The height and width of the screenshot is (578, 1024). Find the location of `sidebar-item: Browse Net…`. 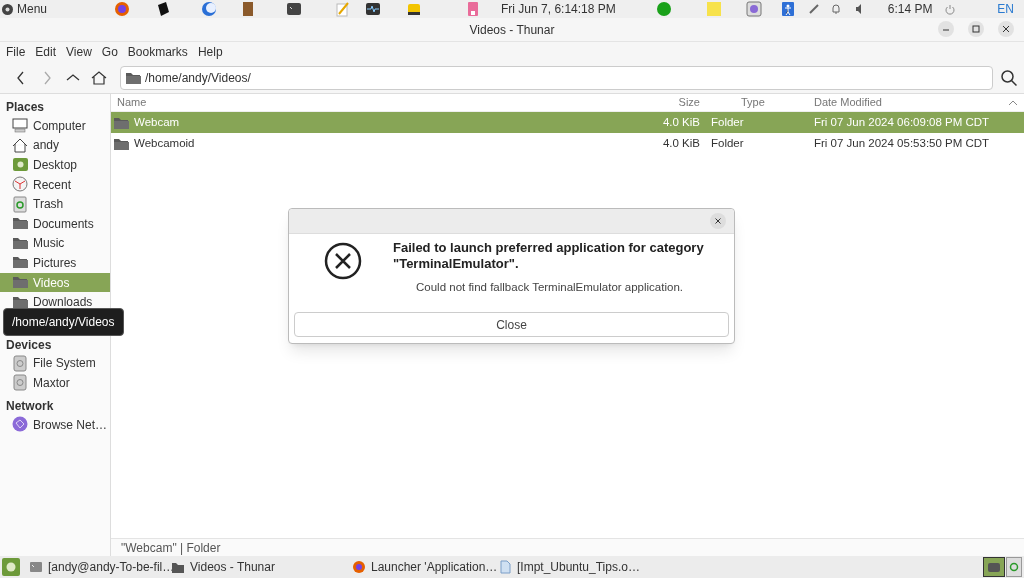

sidebar-item: Browse Net… is located at coordinates (55, 424).